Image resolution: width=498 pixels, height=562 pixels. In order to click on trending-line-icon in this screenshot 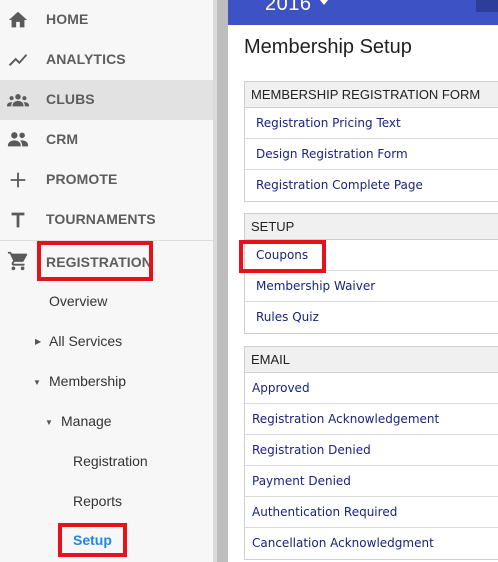, I will do `click(18, 60)`.